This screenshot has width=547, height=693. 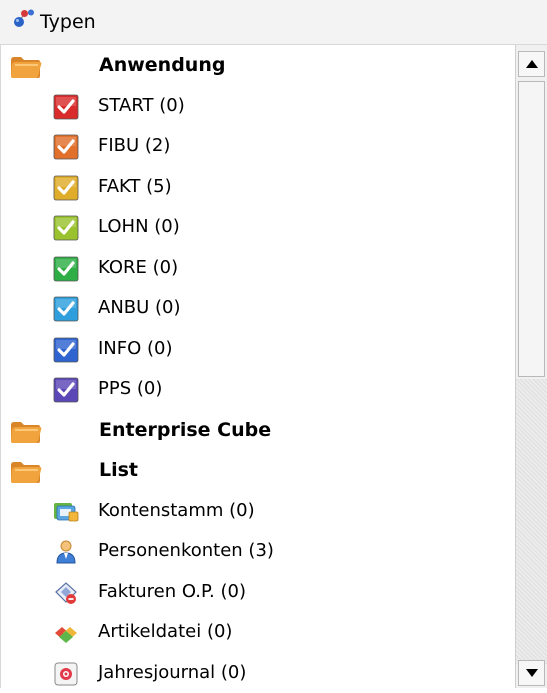 I want to click on arrow-down-icon, so click(x=532, y=673).